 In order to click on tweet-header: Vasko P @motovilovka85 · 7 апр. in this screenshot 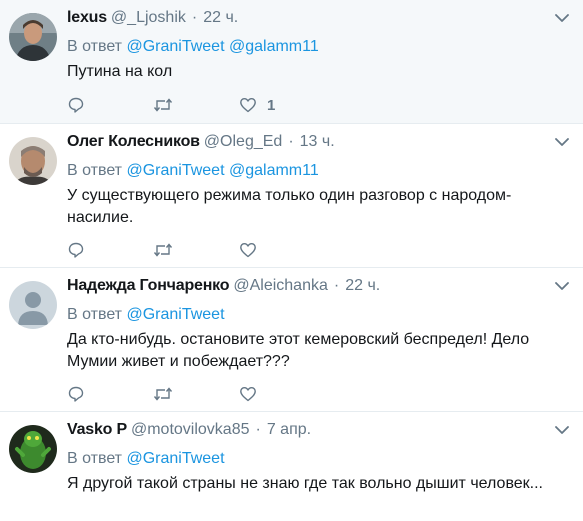, I will do `click(319, 430)`.